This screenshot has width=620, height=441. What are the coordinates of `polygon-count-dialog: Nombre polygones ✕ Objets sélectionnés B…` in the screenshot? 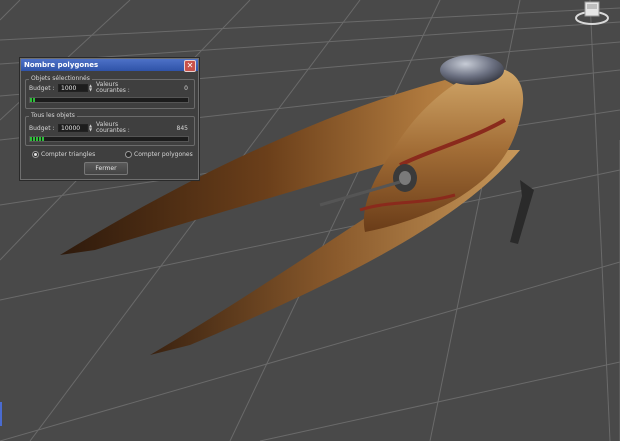 It's located at (109, 119).